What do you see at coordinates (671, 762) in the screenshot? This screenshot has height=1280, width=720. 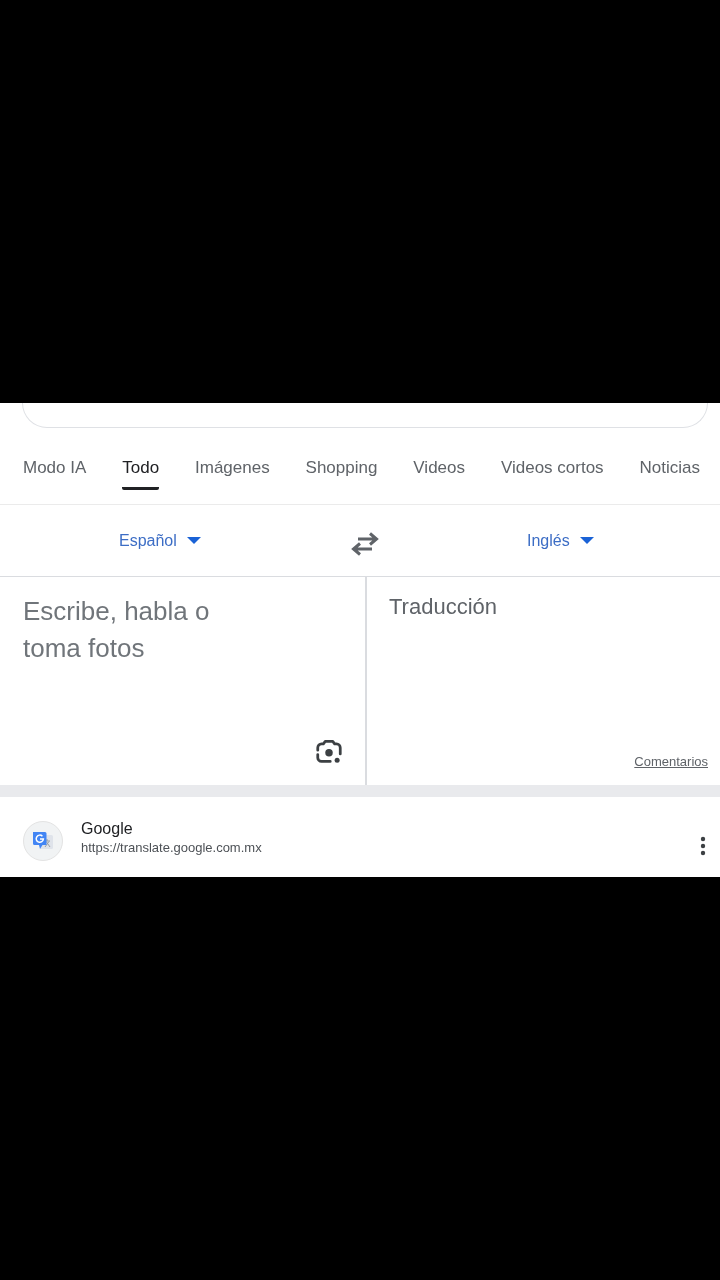 I see `feedback-link: Comentarios` at bounding box center [671, 762].